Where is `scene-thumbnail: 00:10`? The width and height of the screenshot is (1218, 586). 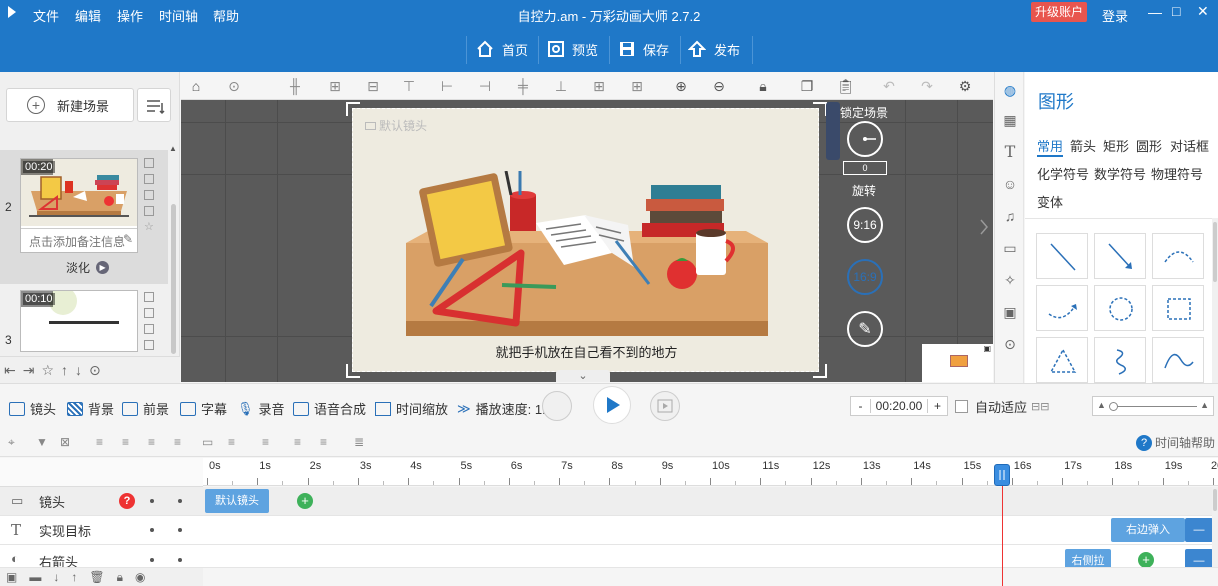 scene-thumbnail: 00:10 is located at coordinates (79, 319).